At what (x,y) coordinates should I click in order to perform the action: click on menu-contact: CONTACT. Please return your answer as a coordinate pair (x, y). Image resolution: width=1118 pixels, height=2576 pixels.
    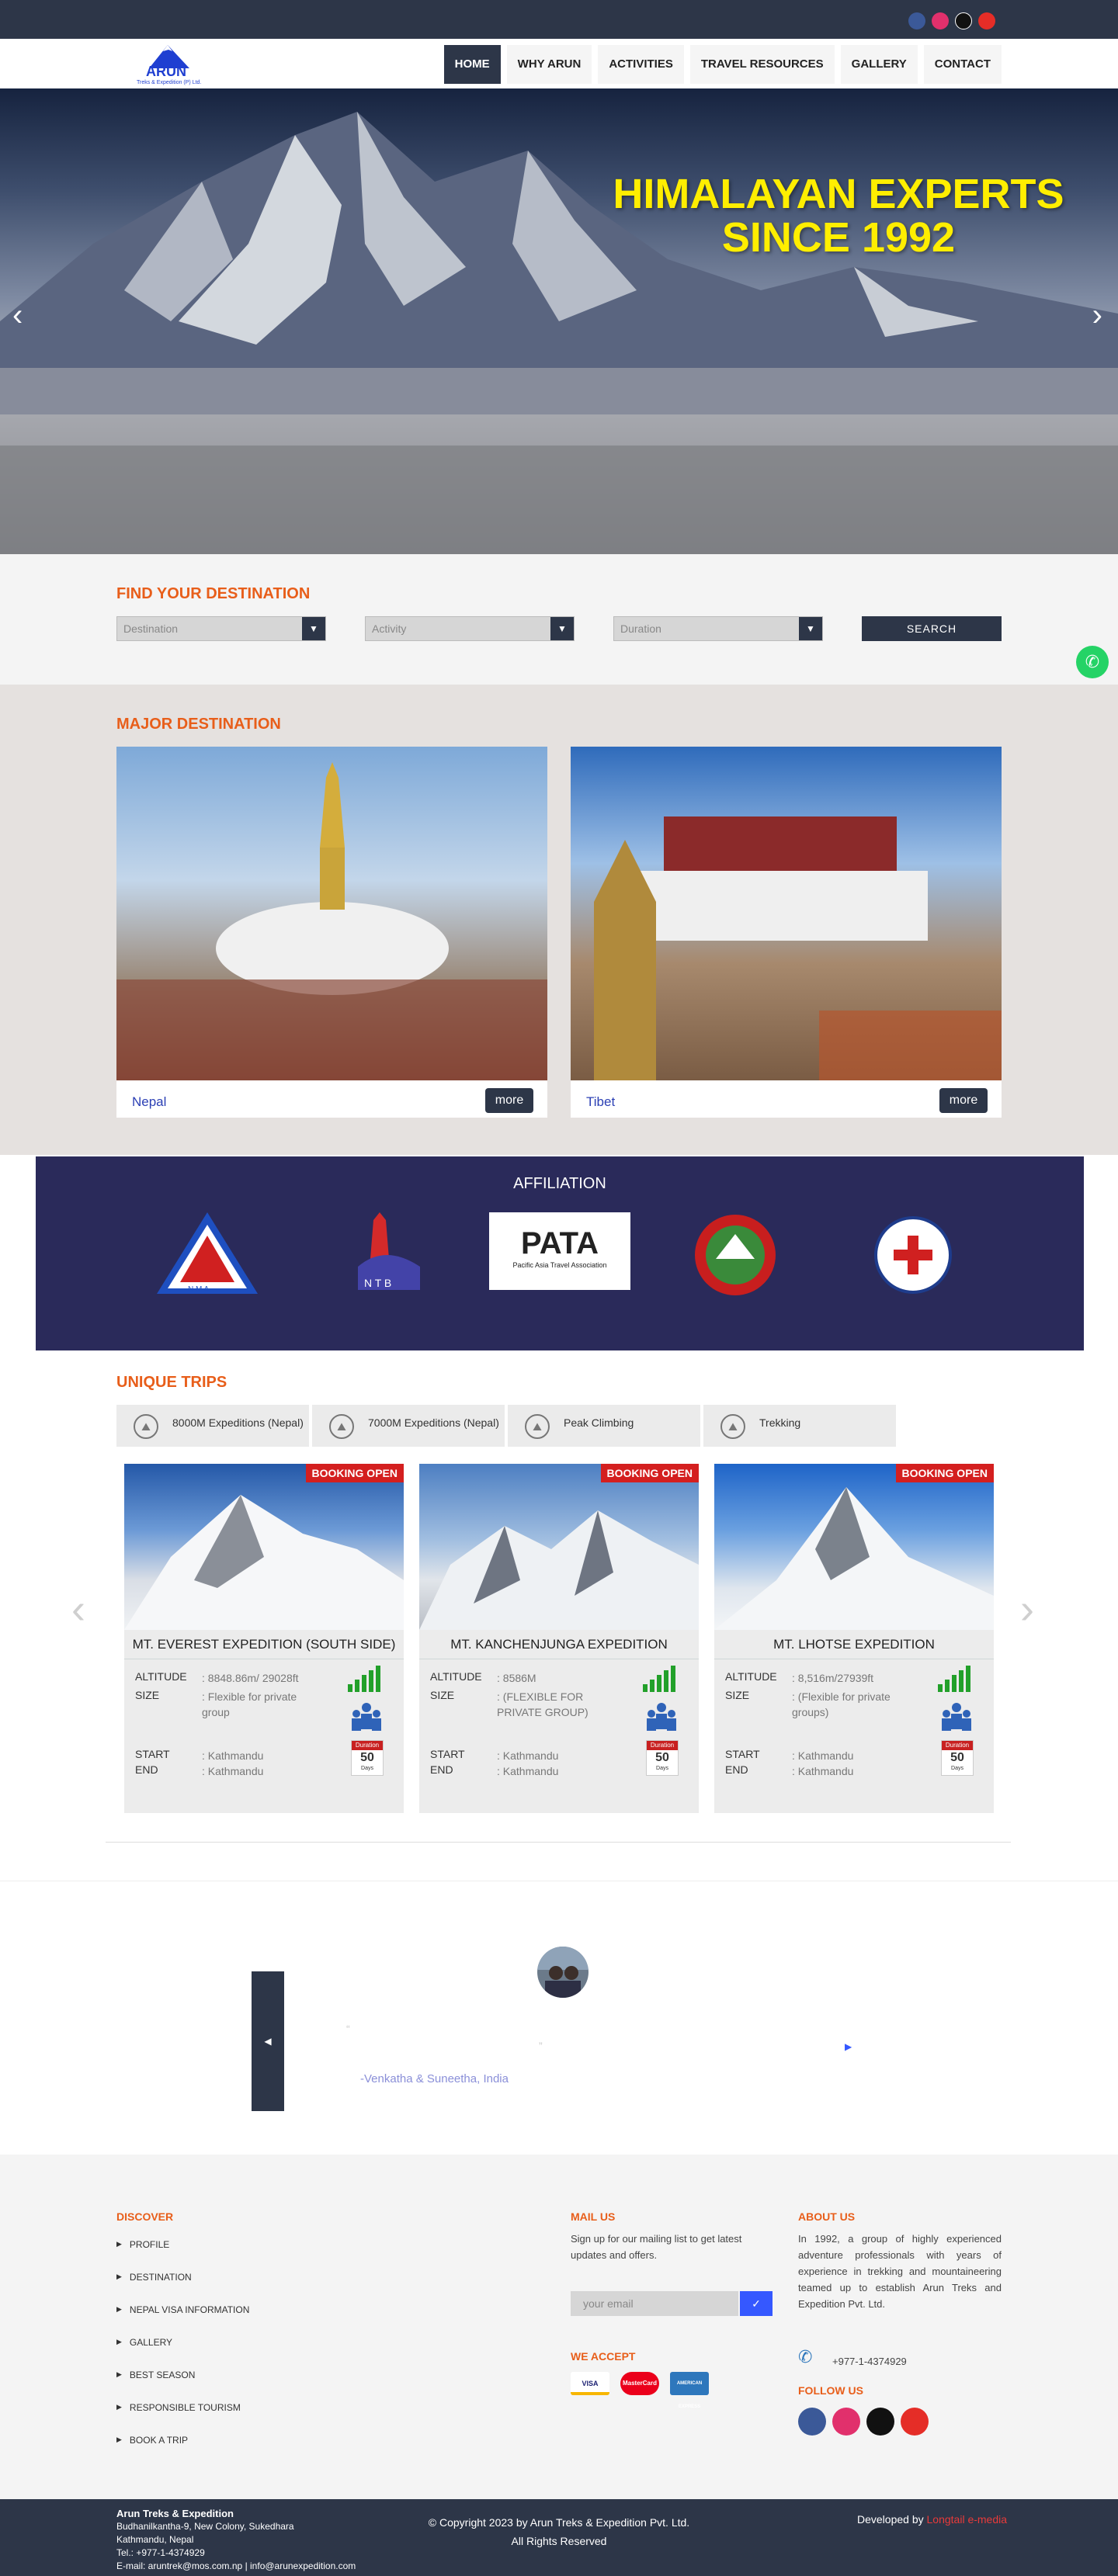
    Looking at the image, I should click on (962, 64).